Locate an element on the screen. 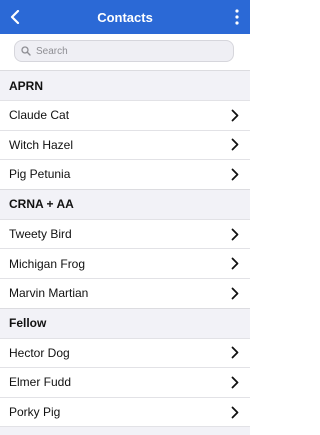 This screenshot has height=435, width=320. contact-row: Witch Hazel is located at coordinates (125, 144).